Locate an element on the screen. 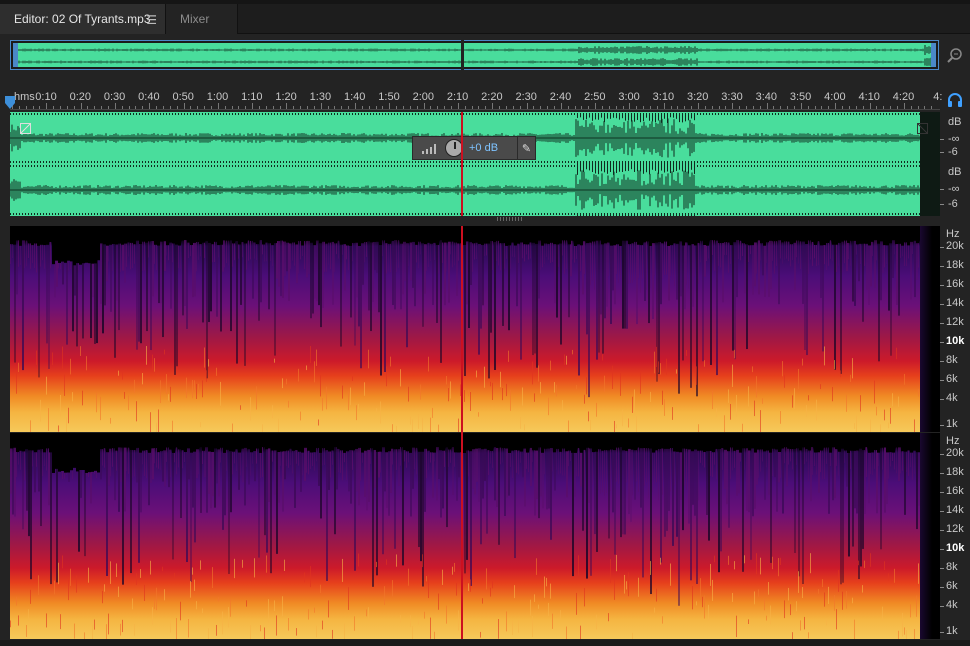  tab-mixer: Mixer is located at coordinates (202, 19).